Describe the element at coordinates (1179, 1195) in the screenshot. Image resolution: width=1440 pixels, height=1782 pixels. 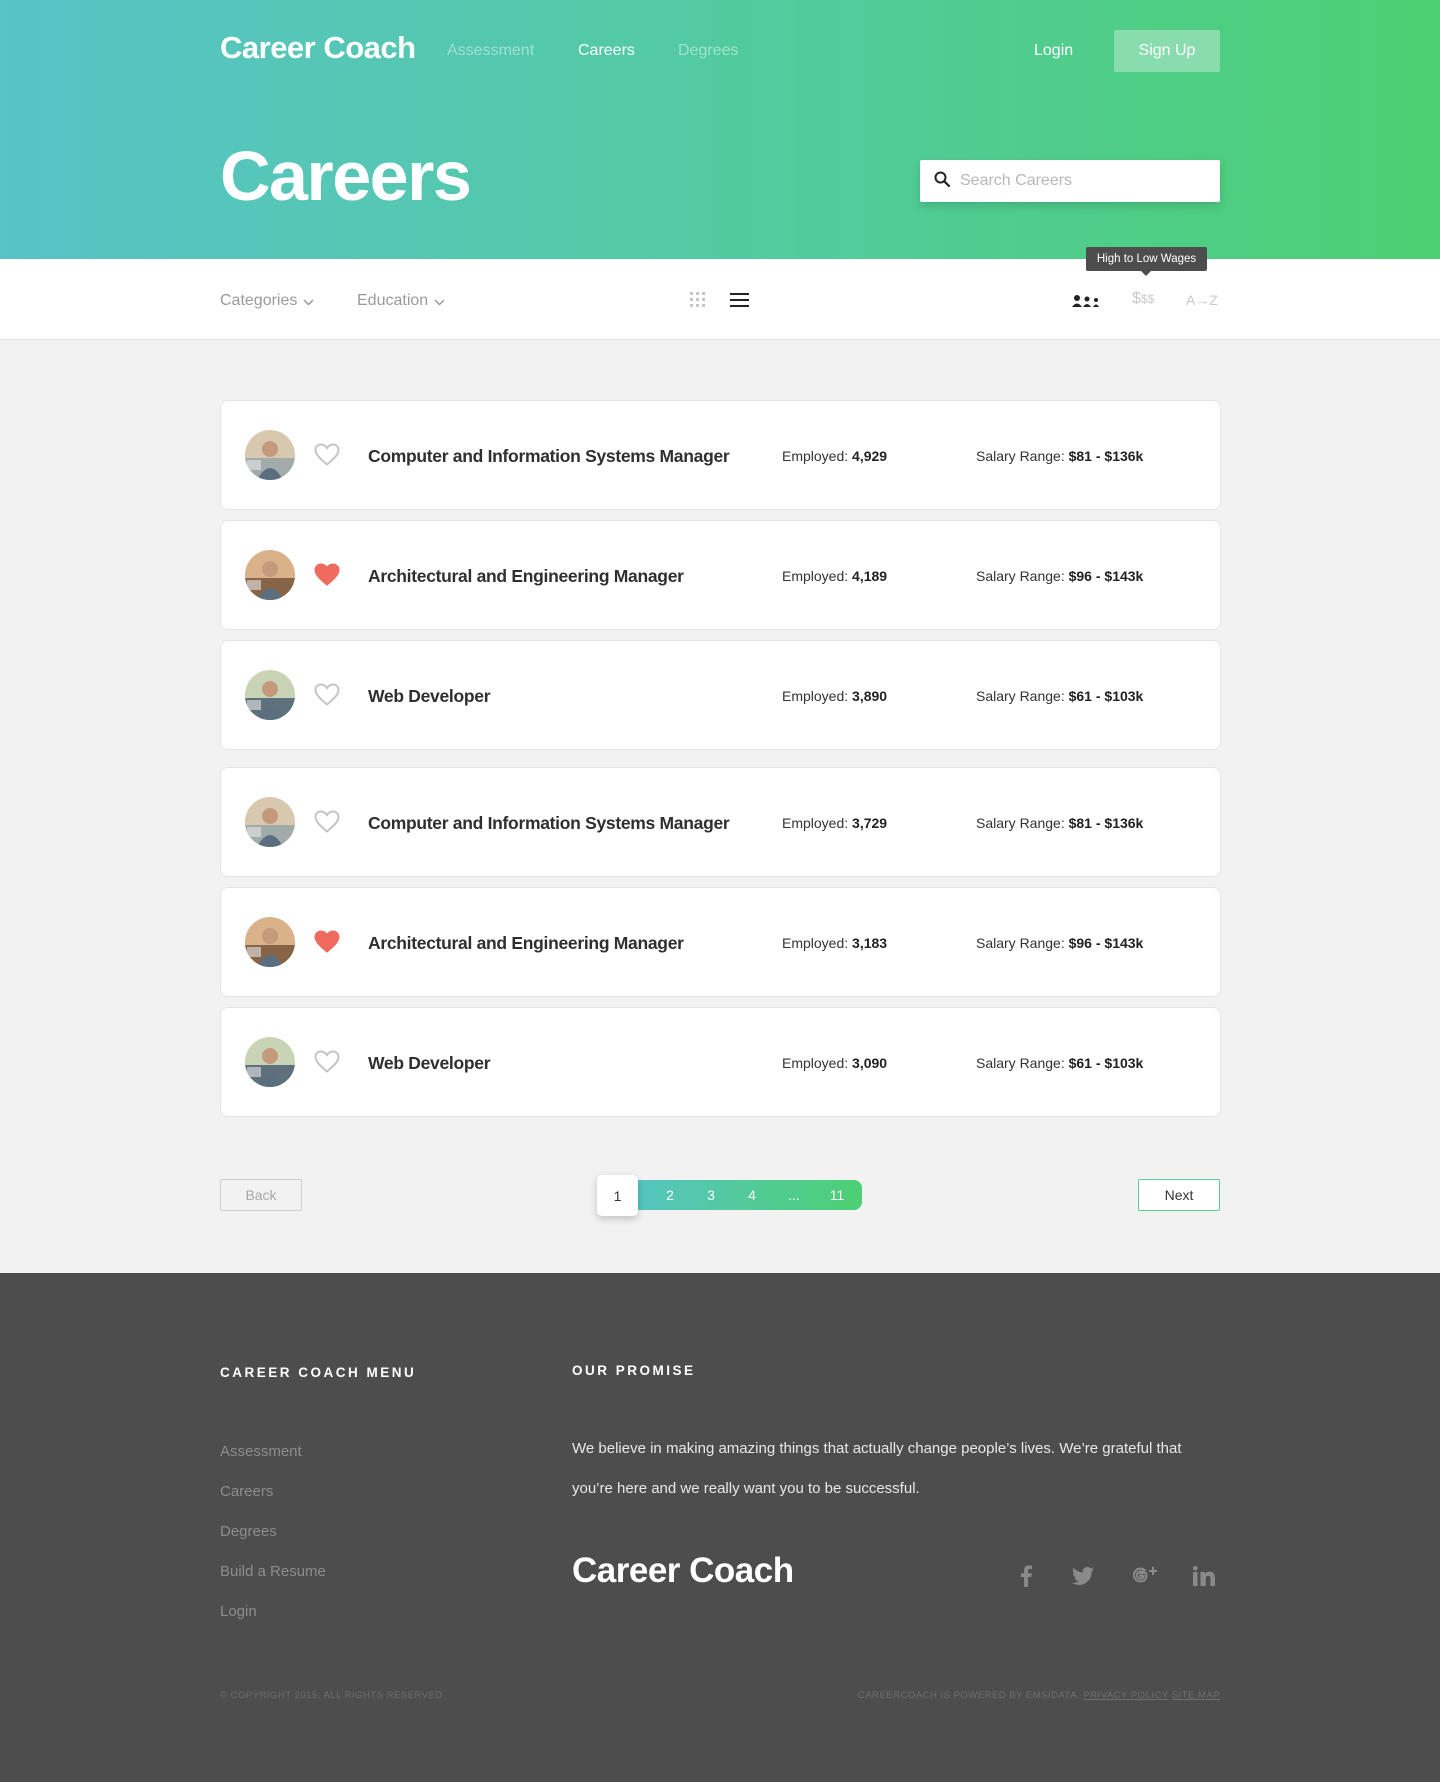
I see `next-button: Next` at that location.